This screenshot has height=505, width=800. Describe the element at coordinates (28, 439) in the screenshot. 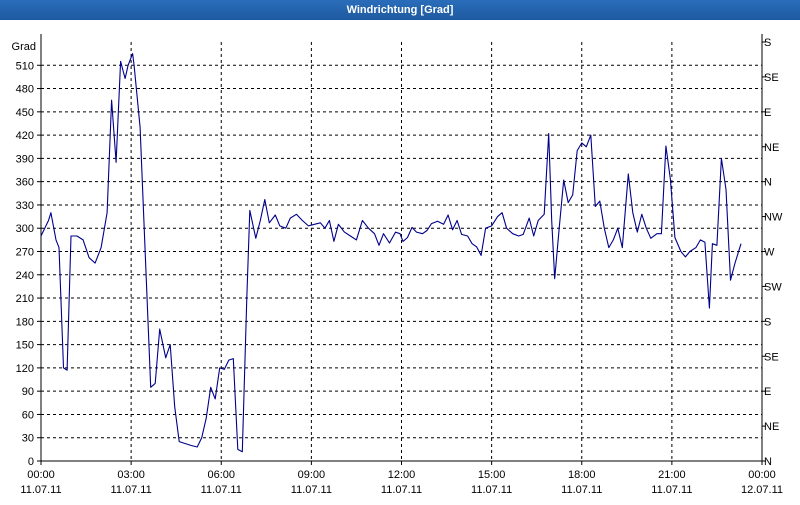

I see `y-tick-label: 30` at that location.